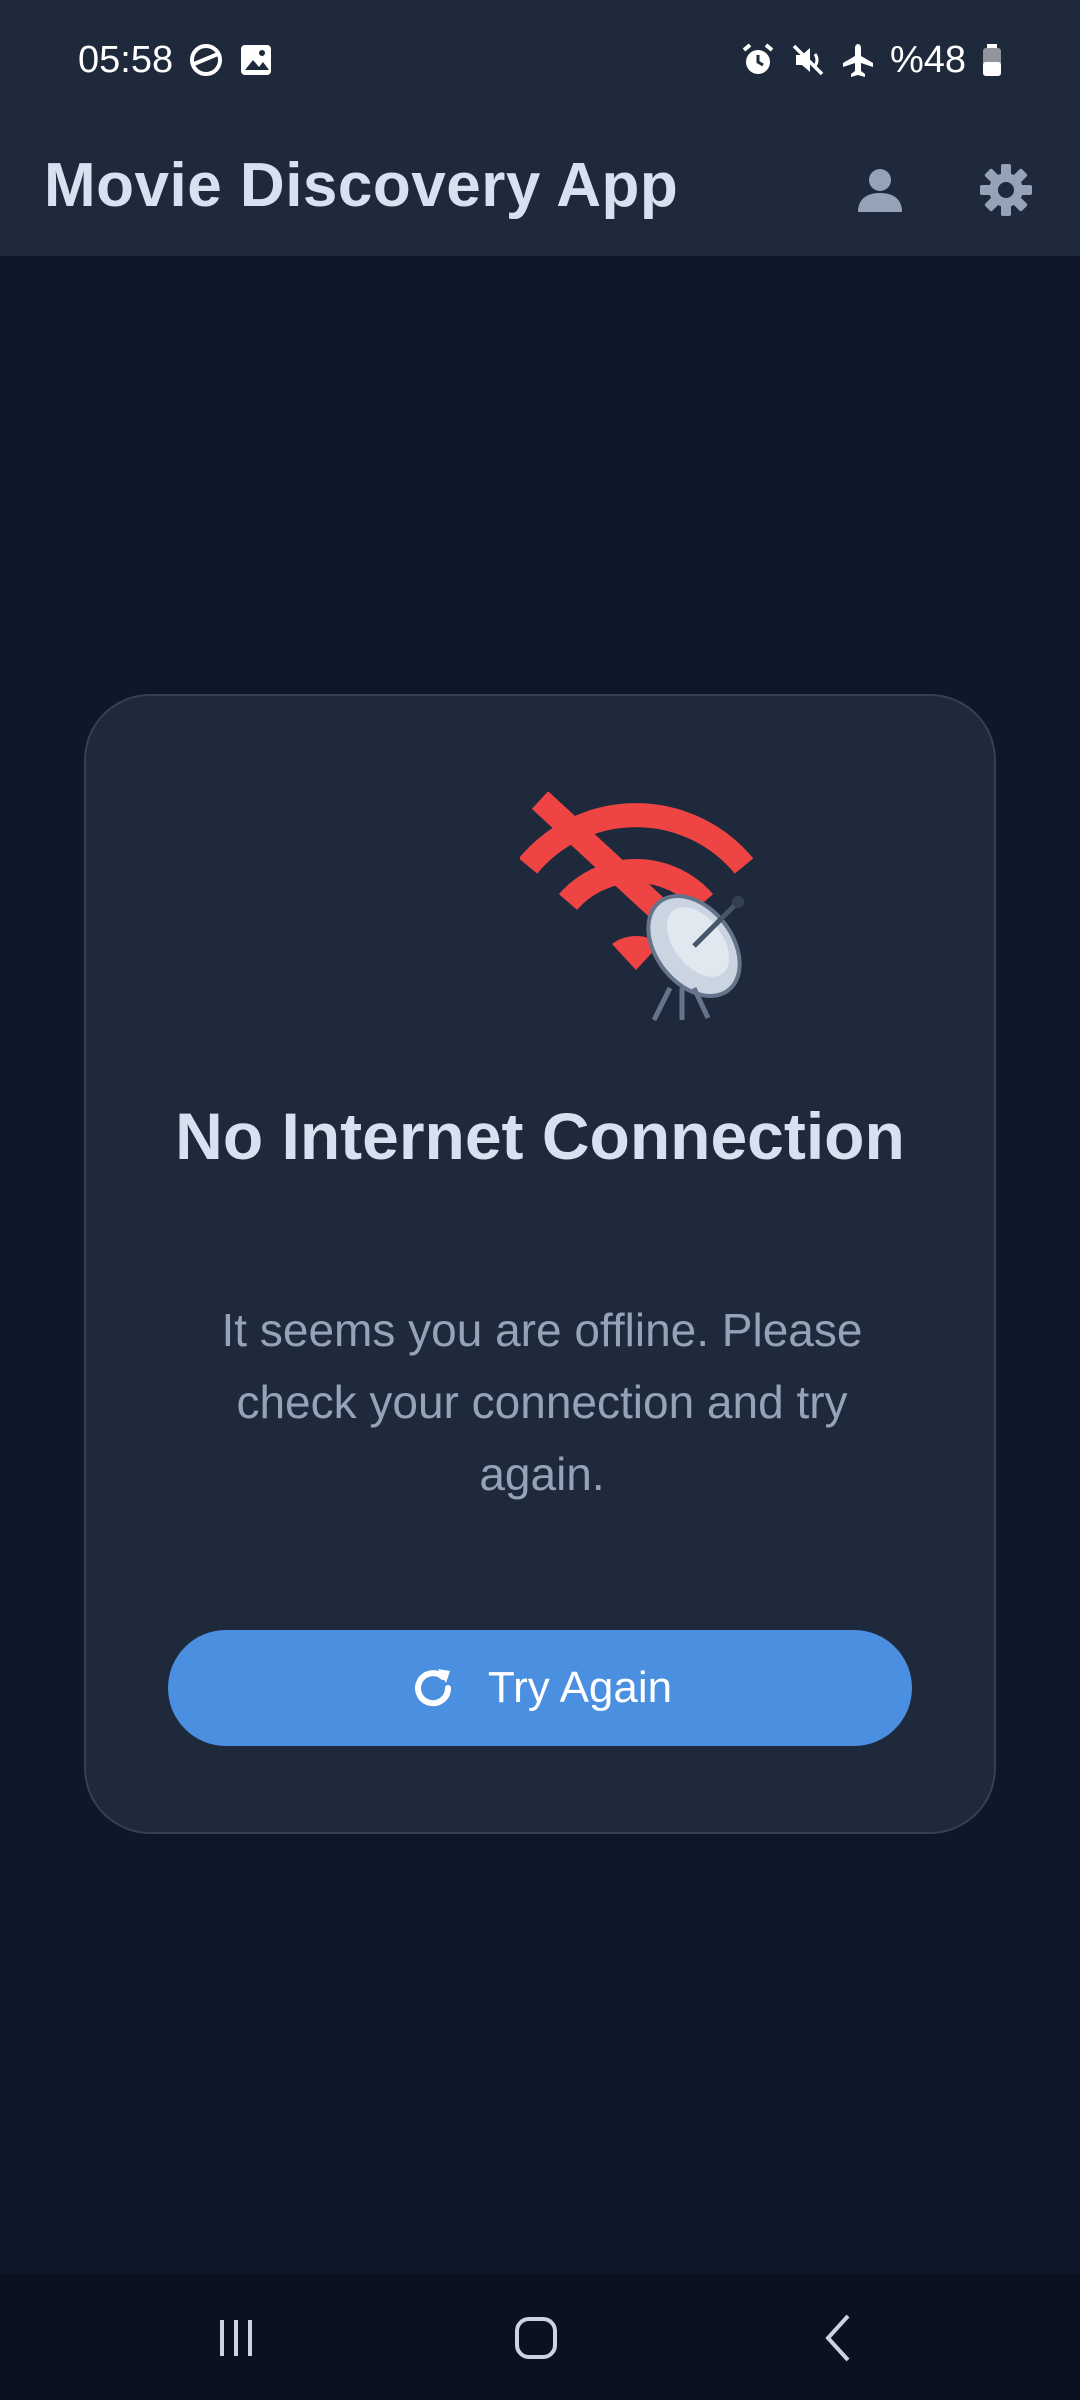 This screenshot has width=1080, height=2400. Describe the element at coordinates (758, 58) in the screenshot. I see `alarm-icon` at that location.